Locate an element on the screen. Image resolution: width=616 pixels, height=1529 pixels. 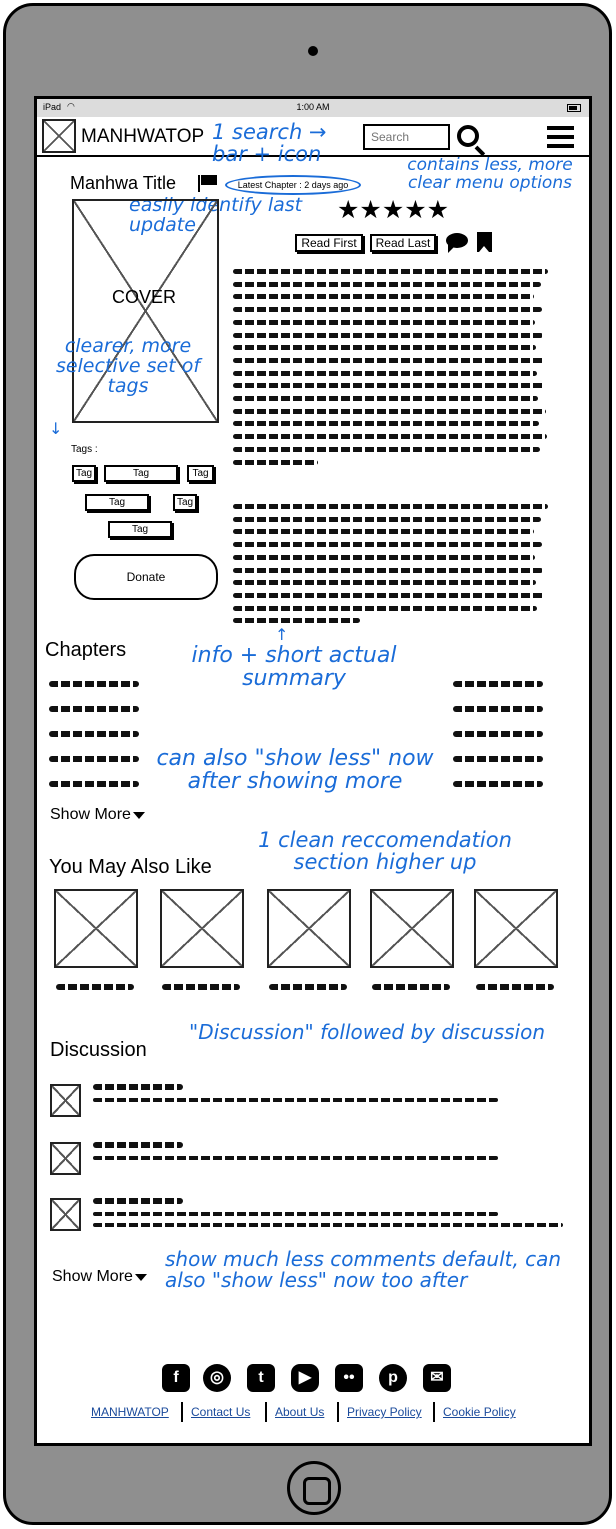
footer-link-privacy: Privacy Policy is located at coordinates (384, 1412).